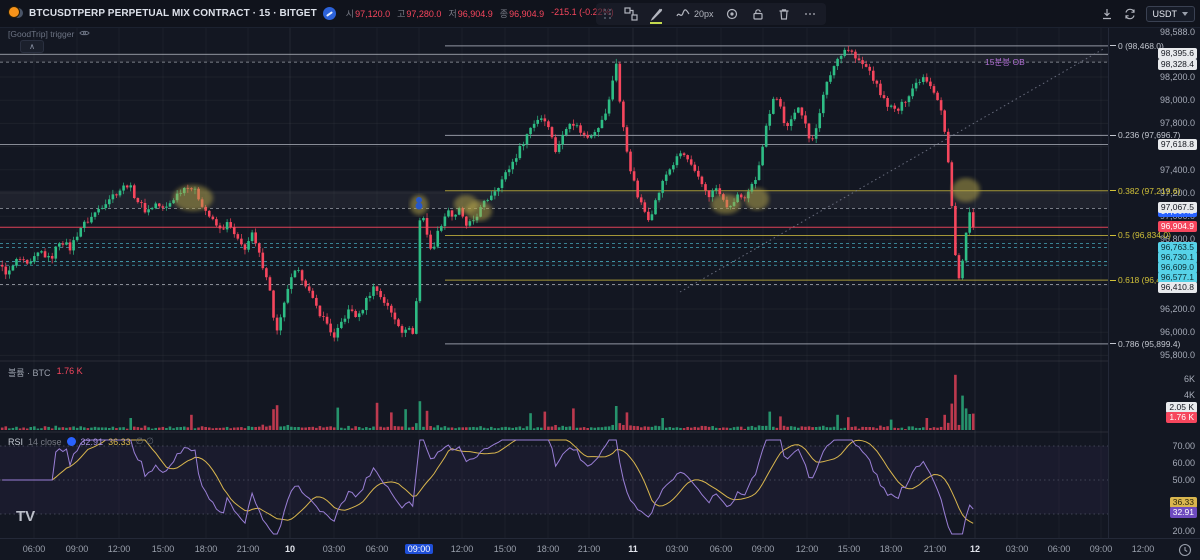 The image size is (1200, 560). Describe the element at coordinates (1177, 207) in the screenshot. I see `price-badge: 97,067.5` at that location.